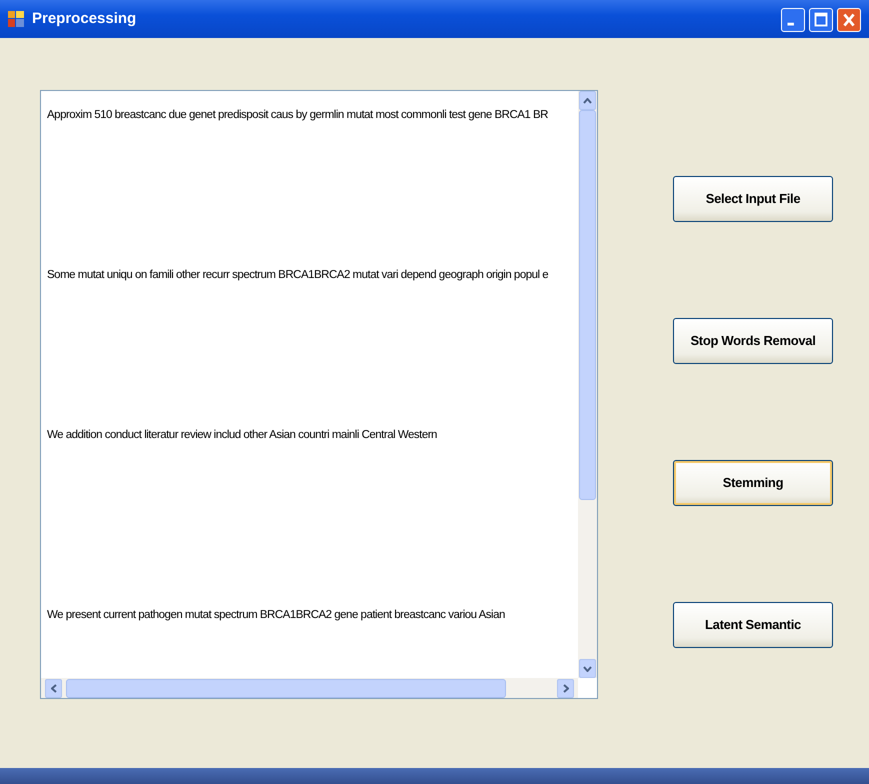 Image resolution: width=869 pixels, height=784 pixels. I want to click on caret-down-icon, so click(587, 669).